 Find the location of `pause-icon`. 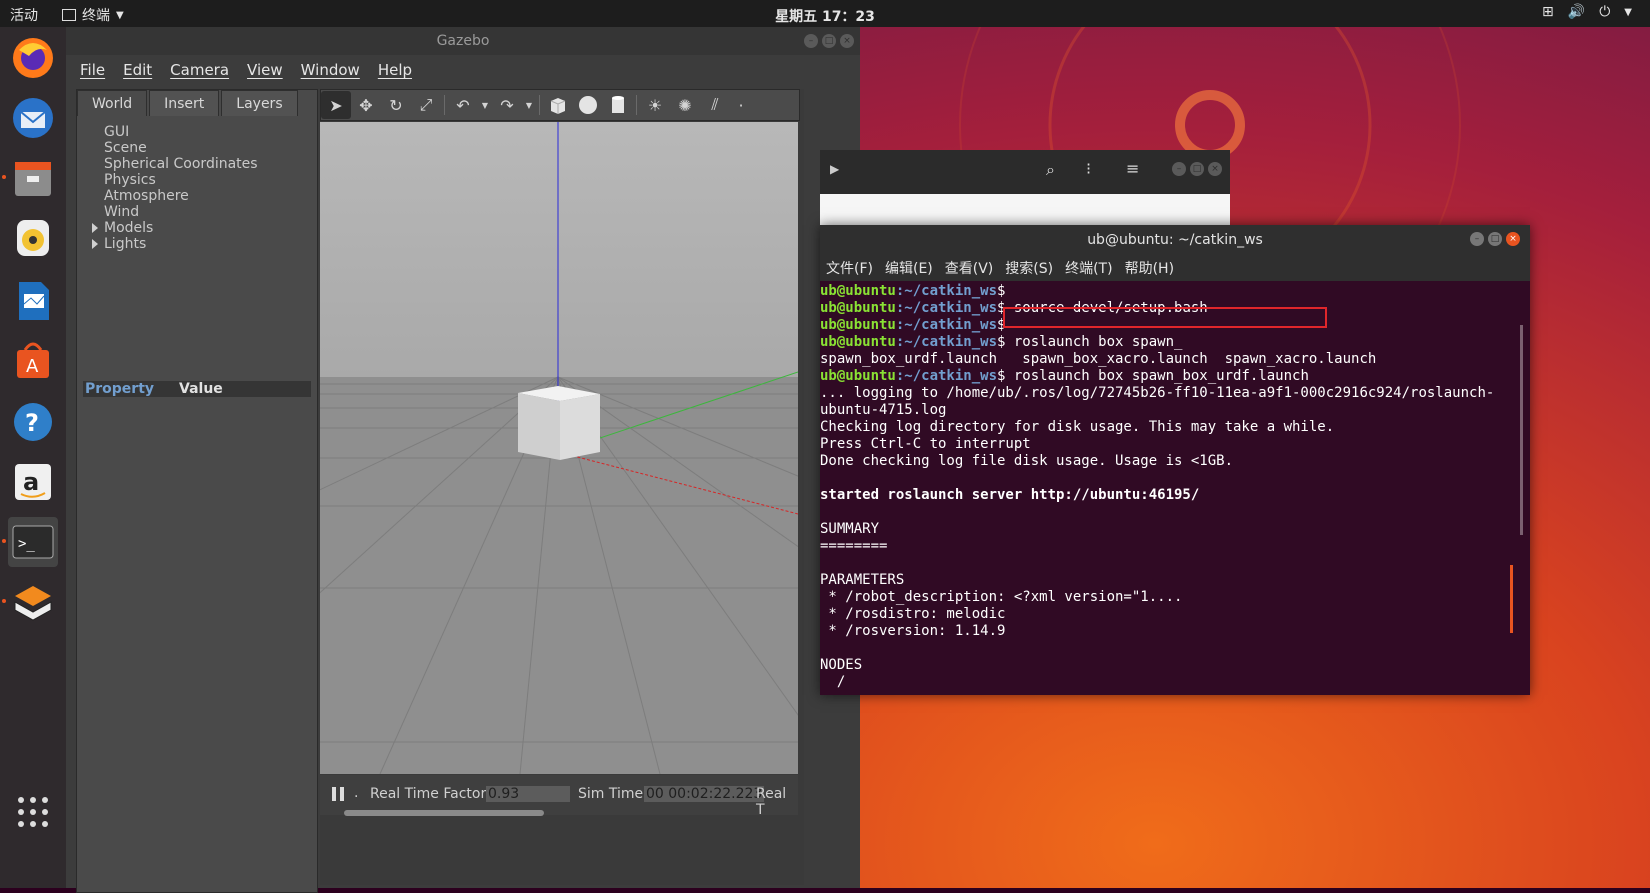

pause-icon is located at coordinates (338, 794).